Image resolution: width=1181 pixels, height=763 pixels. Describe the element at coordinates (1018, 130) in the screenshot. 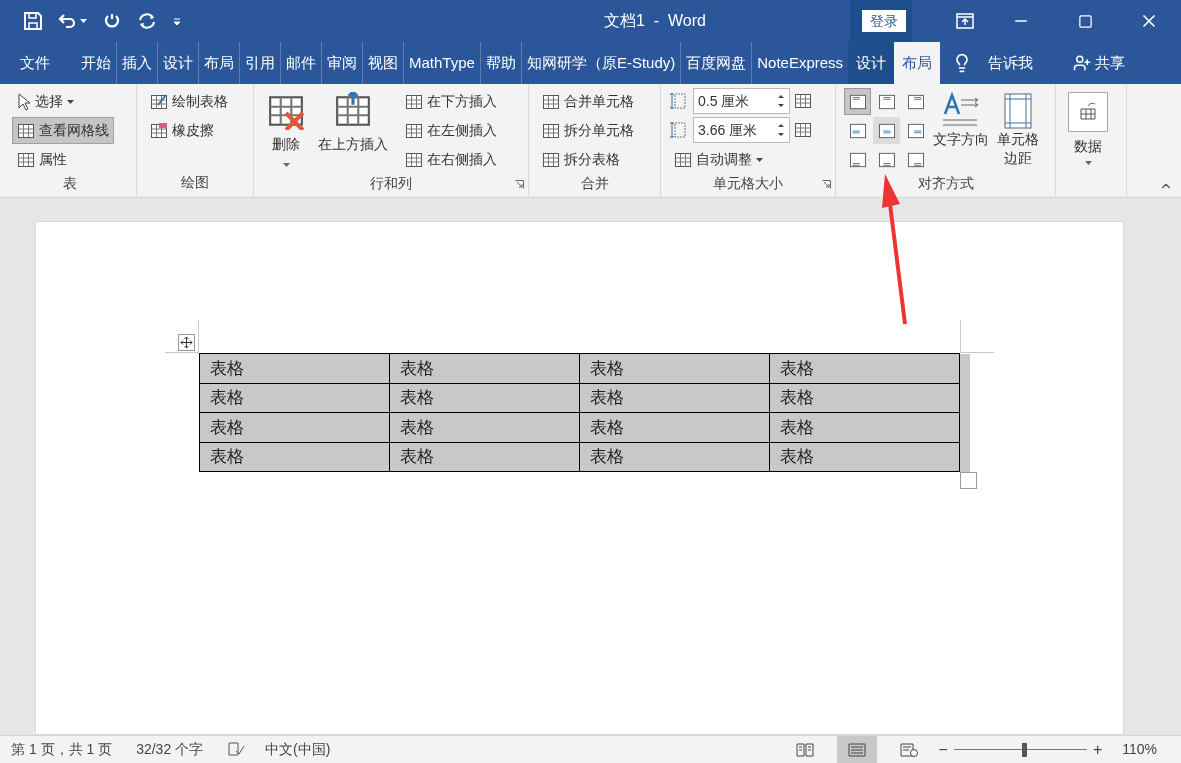

I see `ribbon-large-button: 单元格 边距` at that location.